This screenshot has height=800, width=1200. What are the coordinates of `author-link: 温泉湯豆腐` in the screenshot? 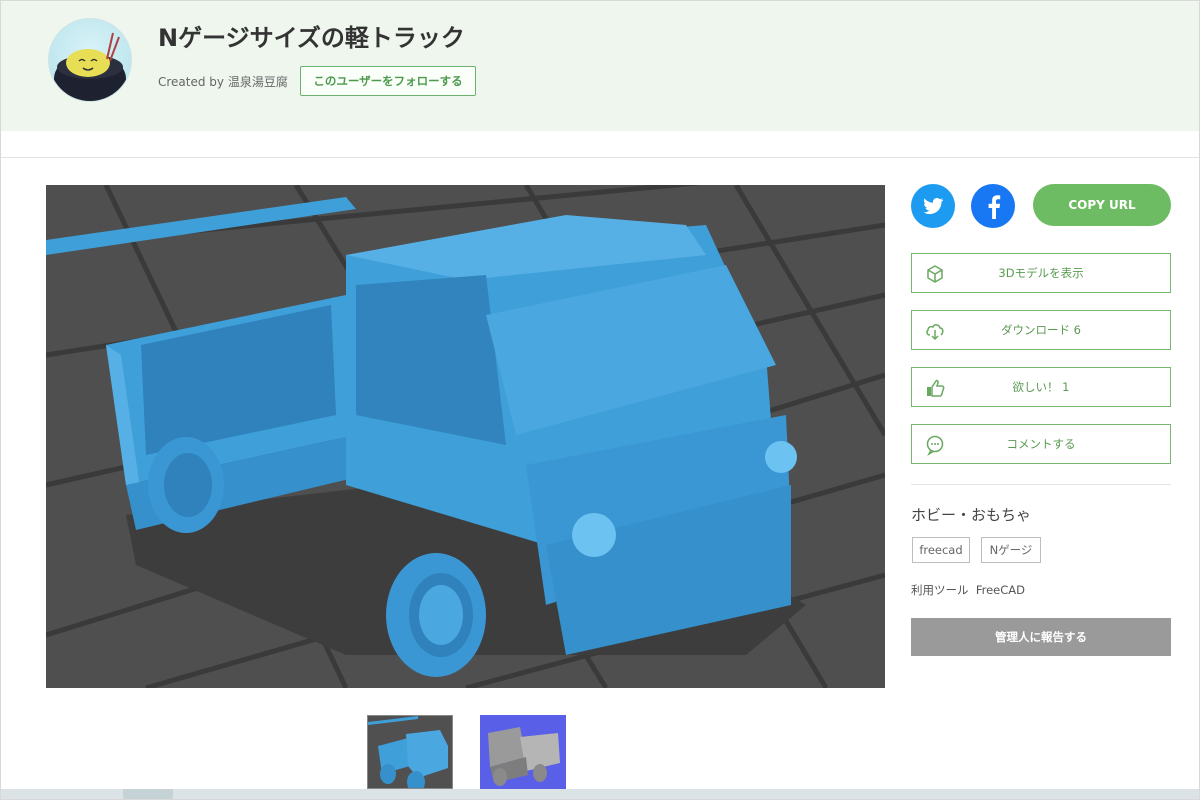 It's located at (258, 82).